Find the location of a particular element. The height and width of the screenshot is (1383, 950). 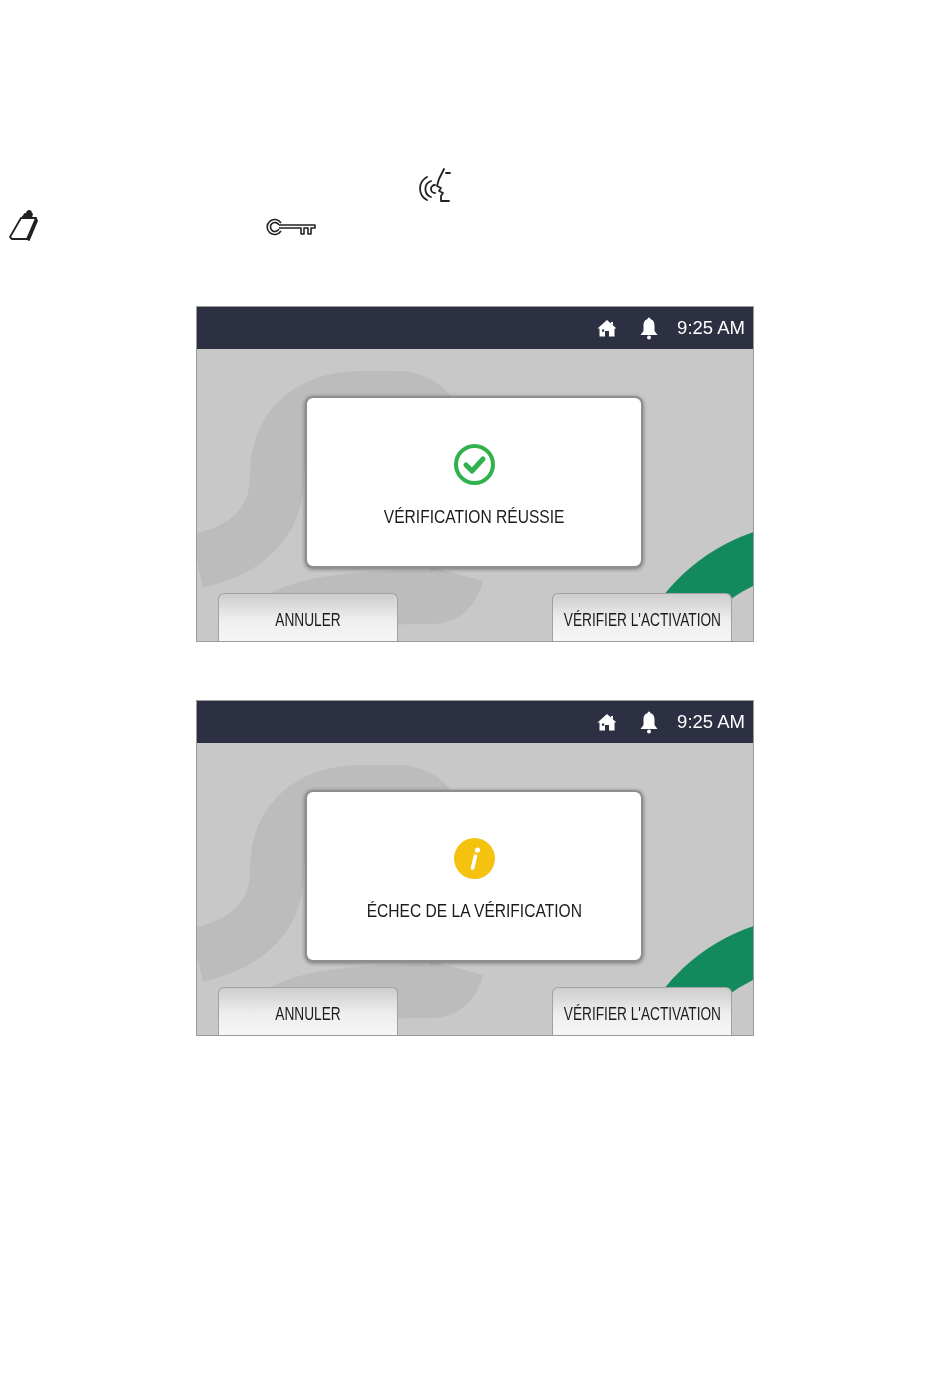

clipboard-icon is located at coordinates (24, 225).